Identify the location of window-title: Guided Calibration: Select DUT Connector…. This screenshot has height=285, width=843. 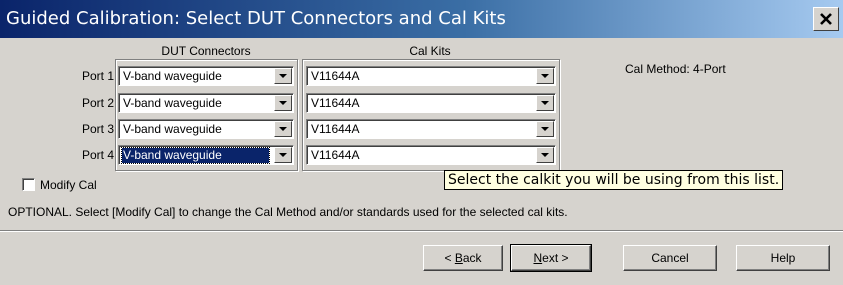
(256, 18).